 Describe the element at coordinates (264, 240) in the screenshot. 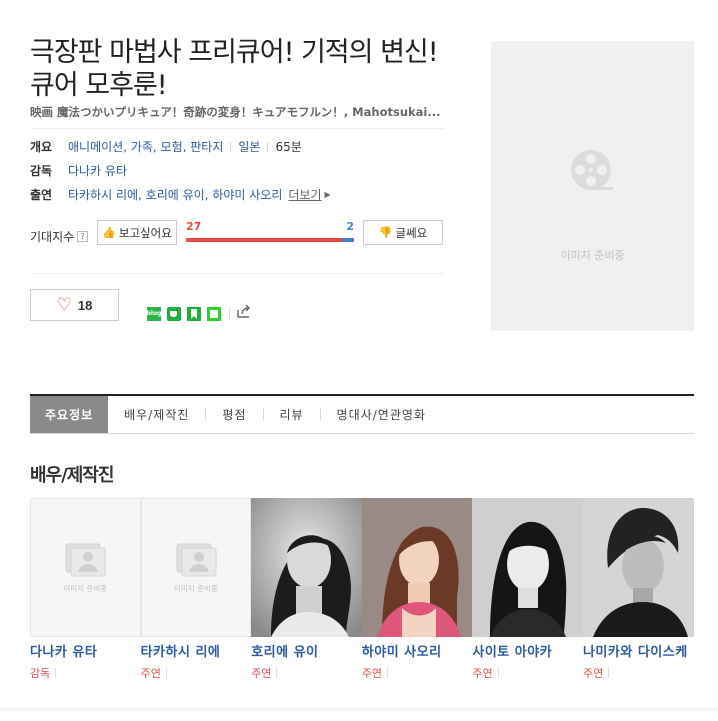

I see `gauge-bar-red` at that location.